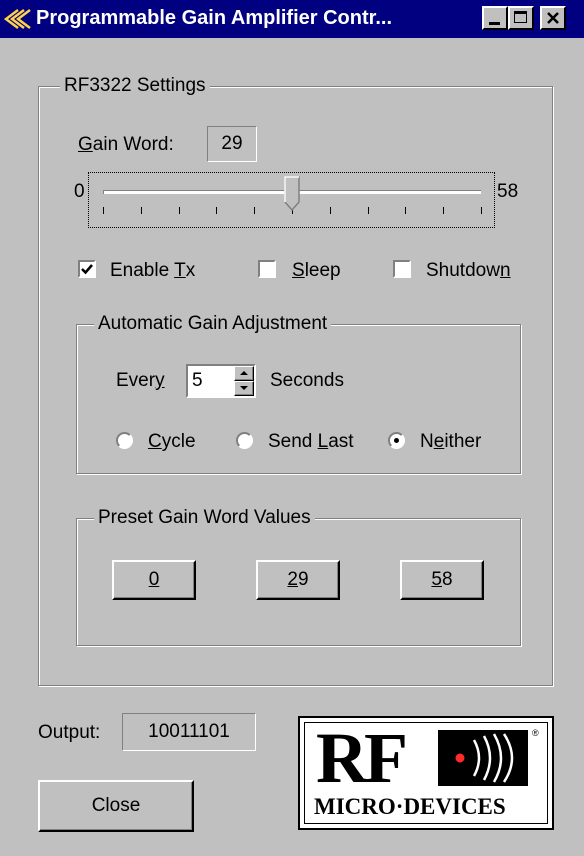  I want to click on radio-selected-dot, so click(396, 440).